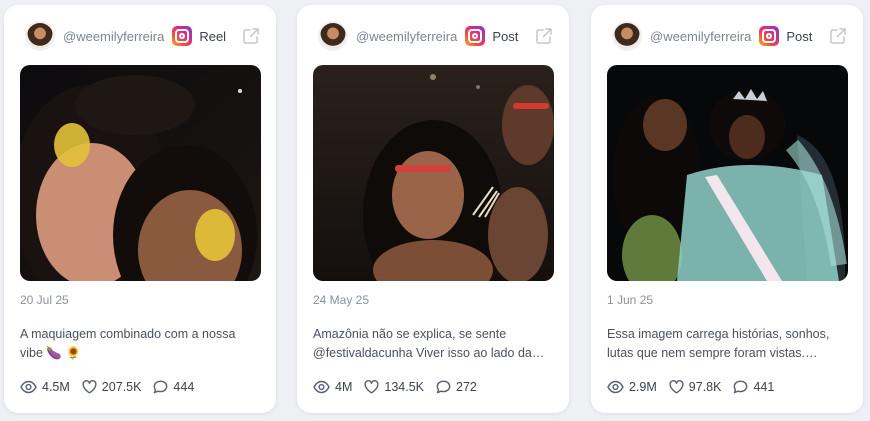 The image size is (870, 421). I want to click on post-type-label: Reel, so click(213, 36).